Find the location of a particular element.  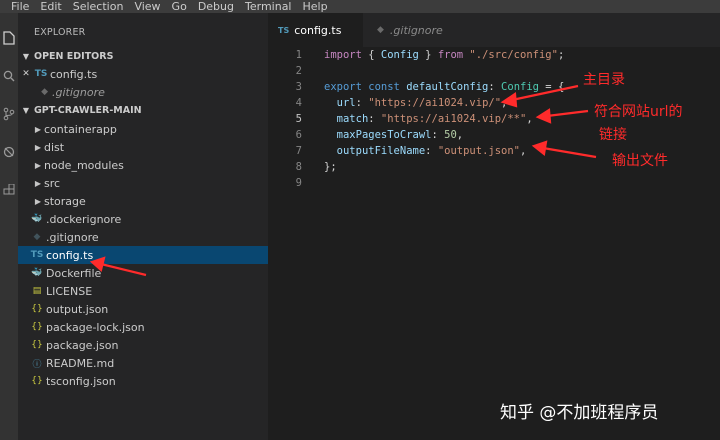

annotation-output-file: 输出文件 is located at coordinates (640, 161).